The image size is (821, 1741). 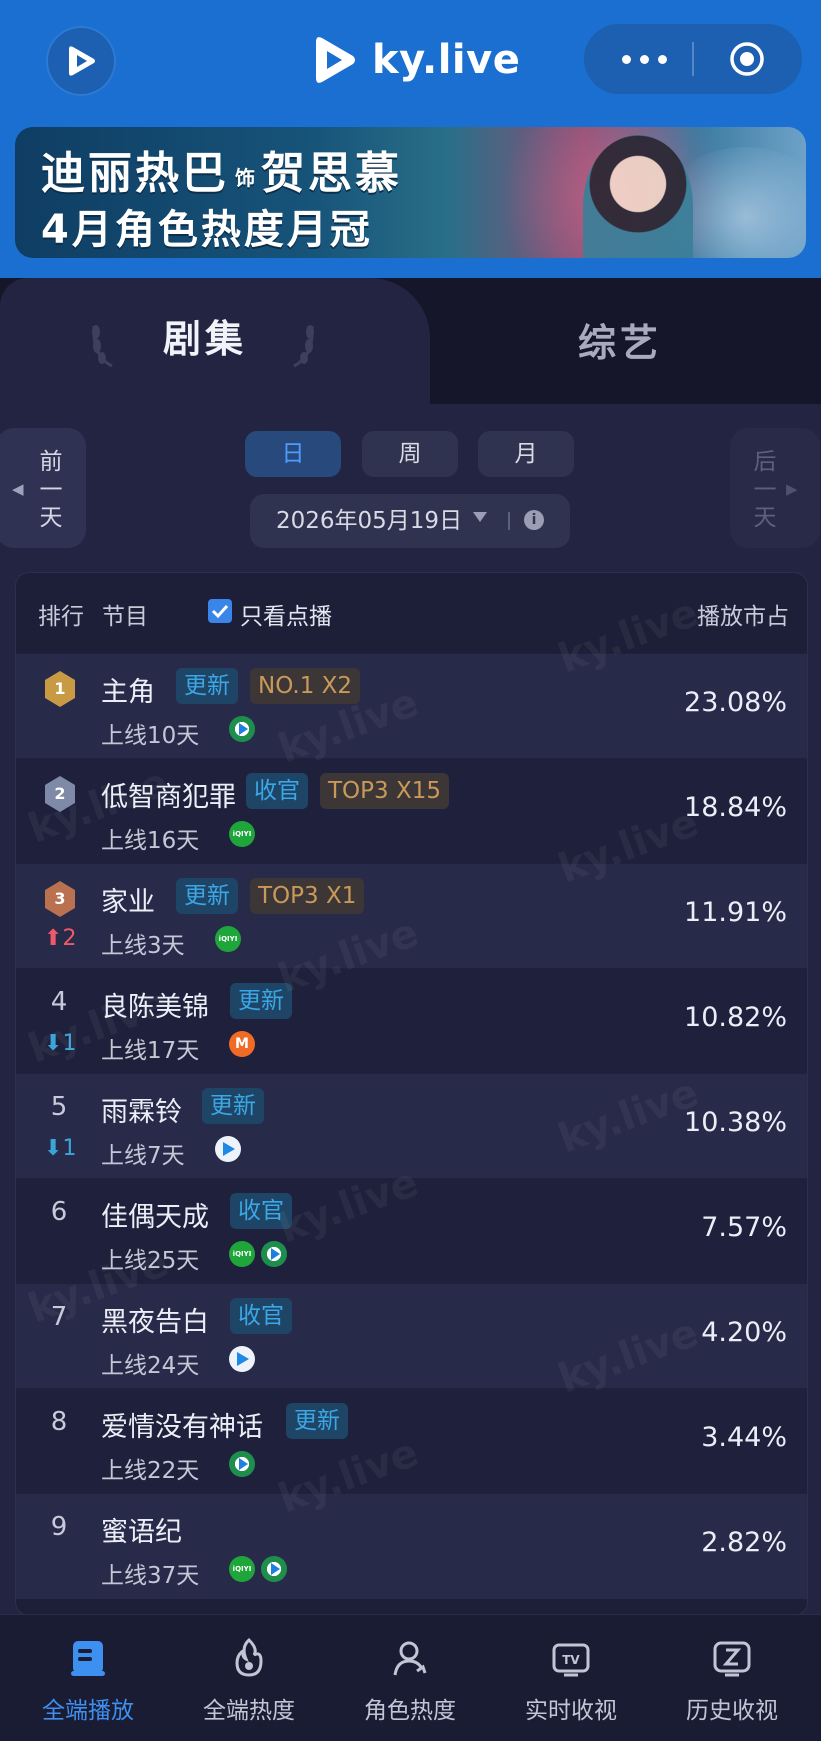 What do you see at coordinates (571, 1660) in the screenshot?
I see `tv-icon: TV` at bounding box center [571, 1660].